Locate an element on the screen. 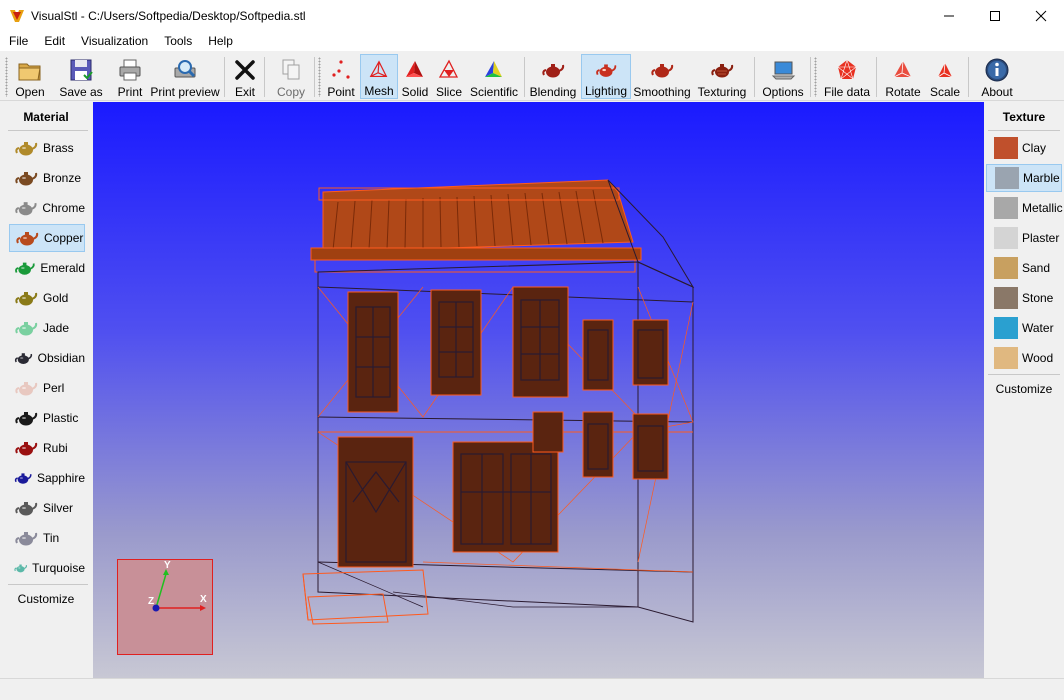 This screenshot has width=1064, height=700. print-preview-button: Print preview is located at coordinates (185, 76).